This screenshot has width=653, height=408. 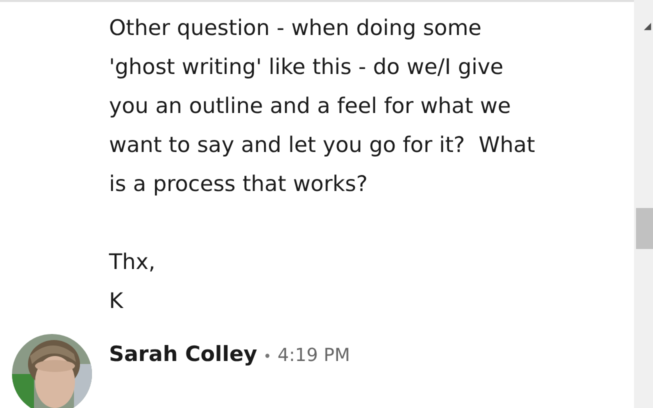 I want to click on message-paragraph: Thx, K, so click(x=132, y=282).